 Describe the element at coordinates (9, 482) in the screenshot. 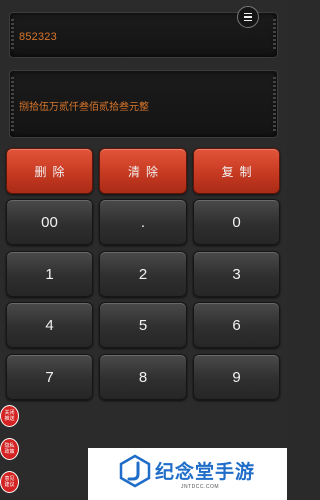

I see `feedback-button: 意见 建议` at that location.